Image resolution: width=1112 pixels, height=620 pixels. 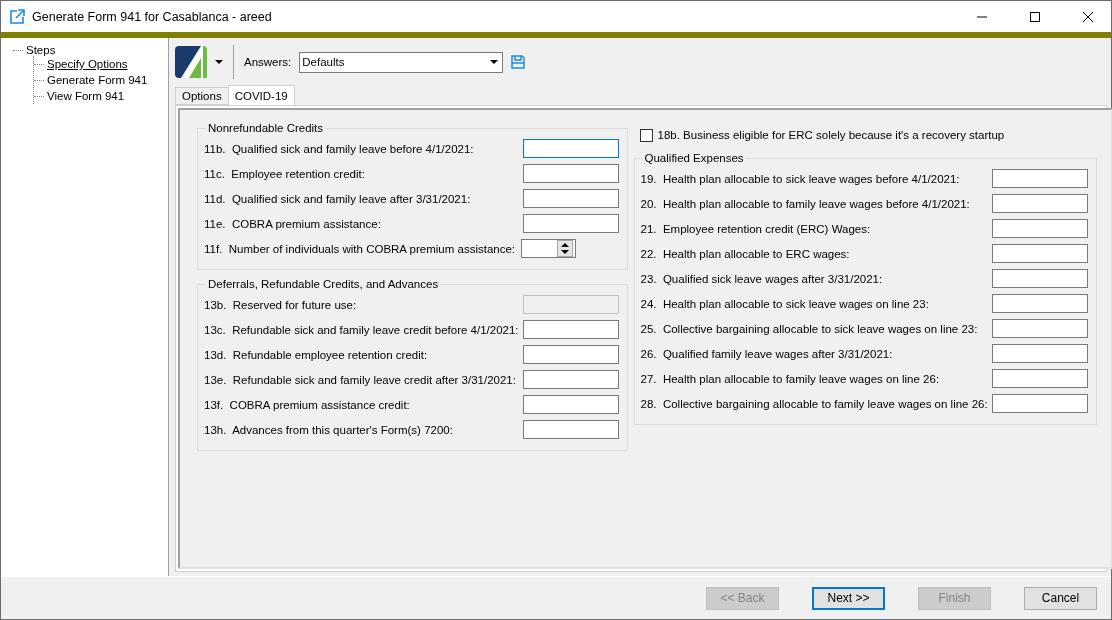 What do you see at coordinates (284, 173) in the screenshot?
I see `field-label: 11c. Employee retention credit:` at bounding box center [284, 173].